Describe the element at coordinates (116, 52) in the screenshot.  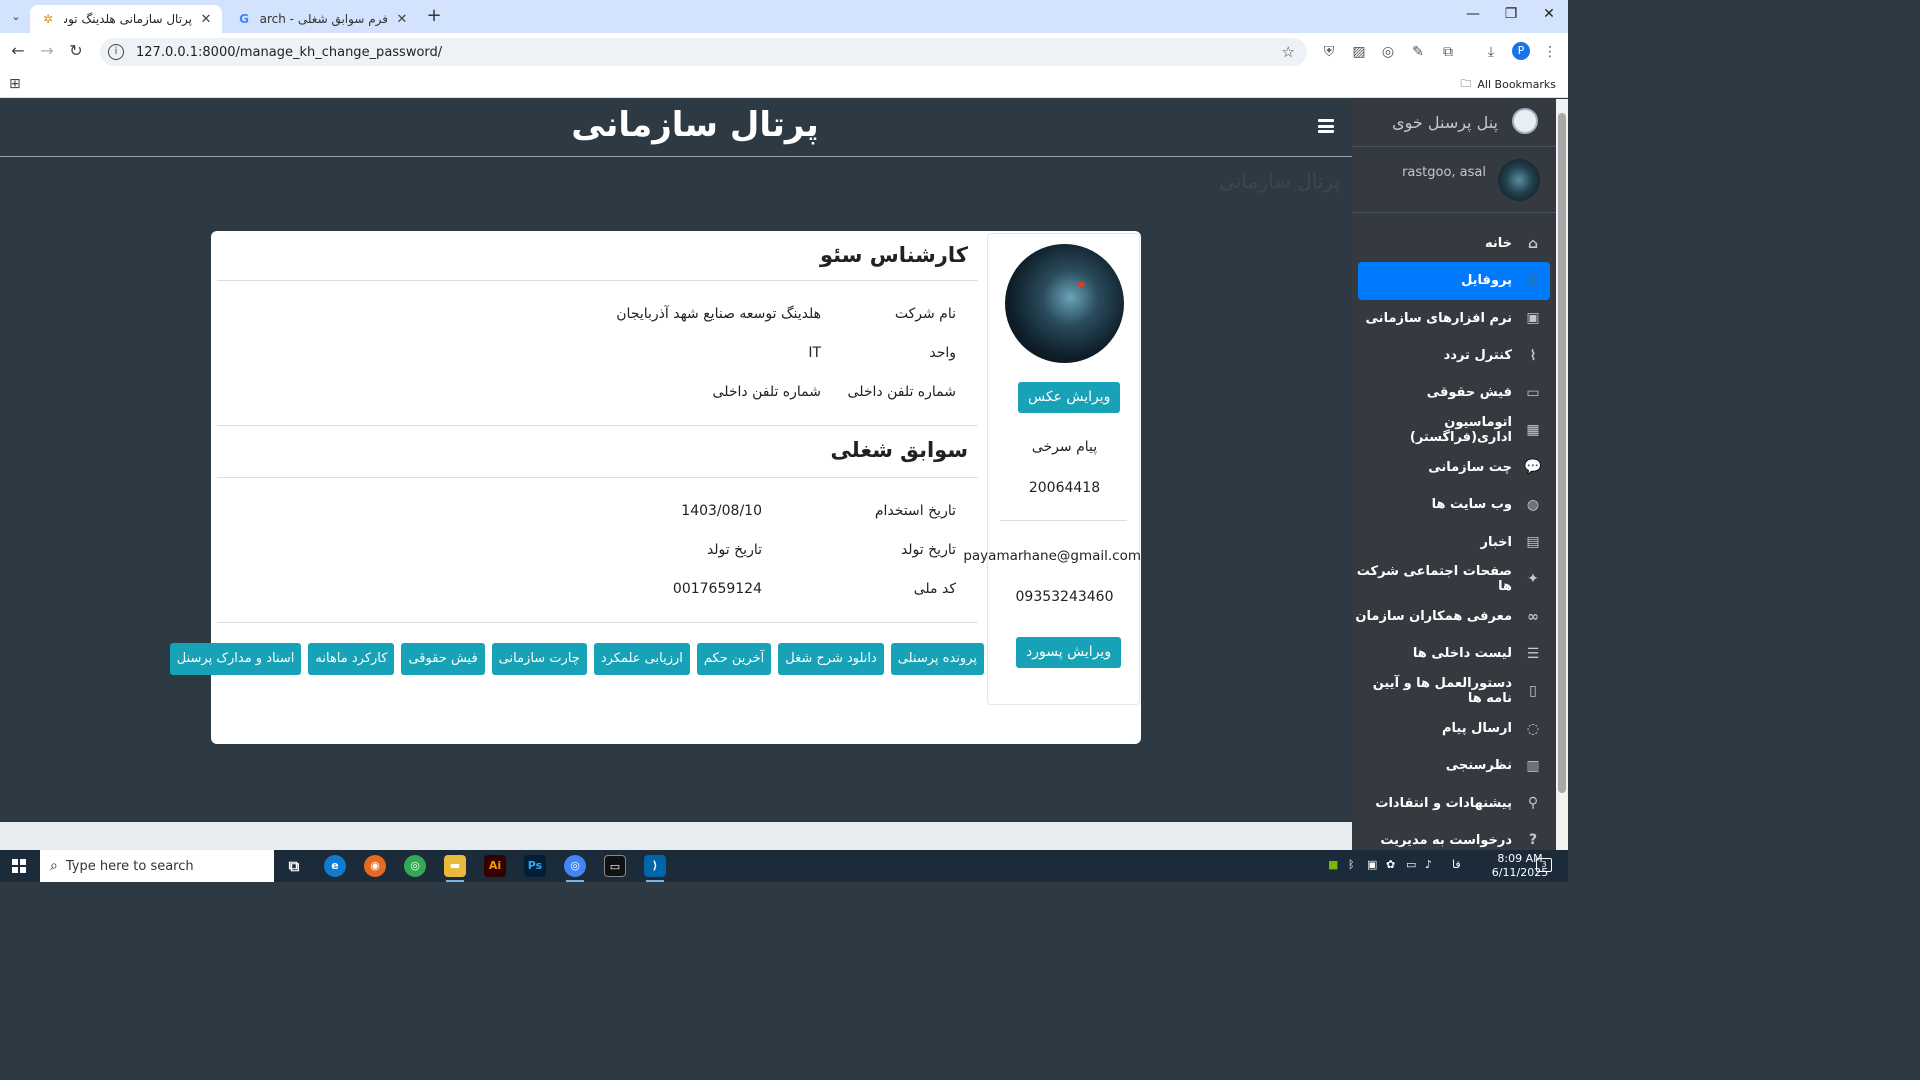
I see `site-info-icon: i` at that location.